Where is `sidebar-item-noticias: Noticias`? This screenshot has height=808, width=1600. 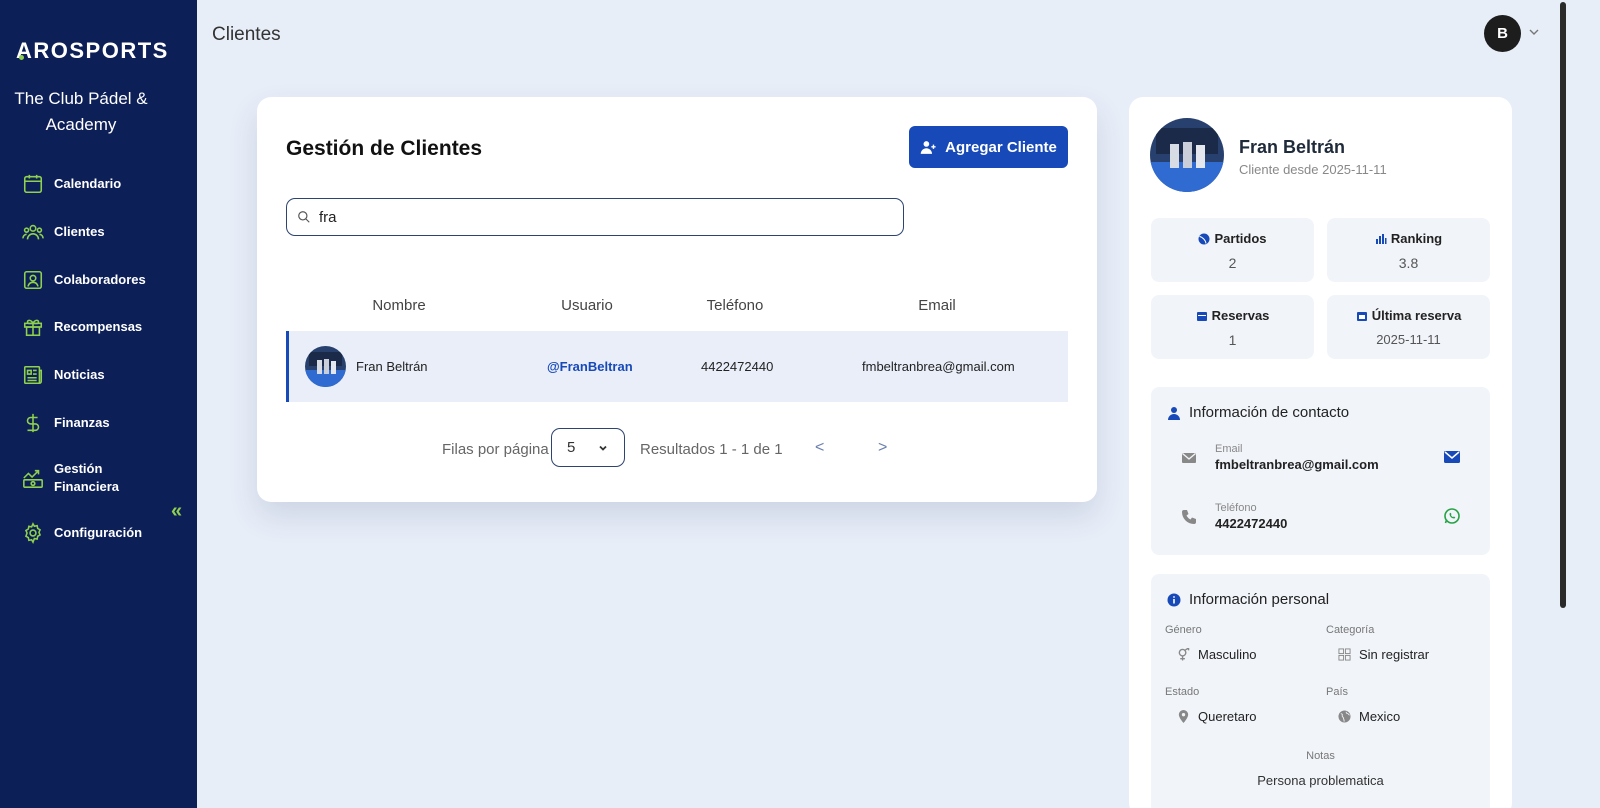 sidebar-item-noticias: Noticias is located at coordinates (63, 375).